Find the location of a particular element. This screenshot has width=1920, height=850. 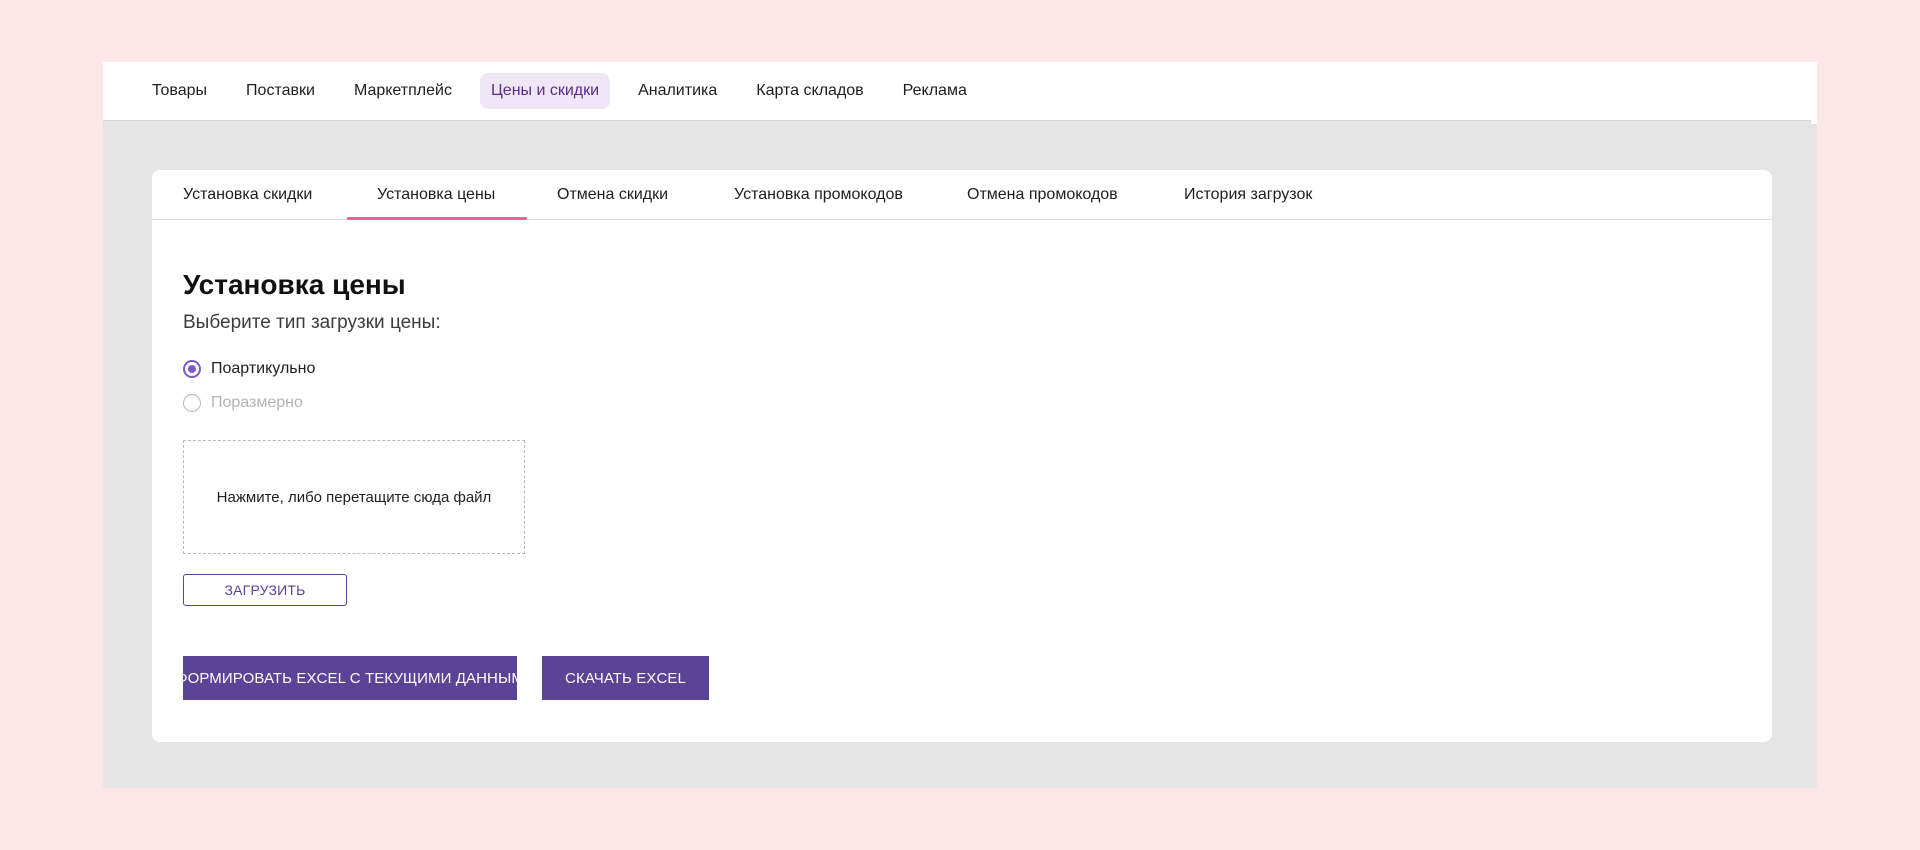

page-subtitle: Выберите тип загрузки цены: is located at coordinates (312, 322).